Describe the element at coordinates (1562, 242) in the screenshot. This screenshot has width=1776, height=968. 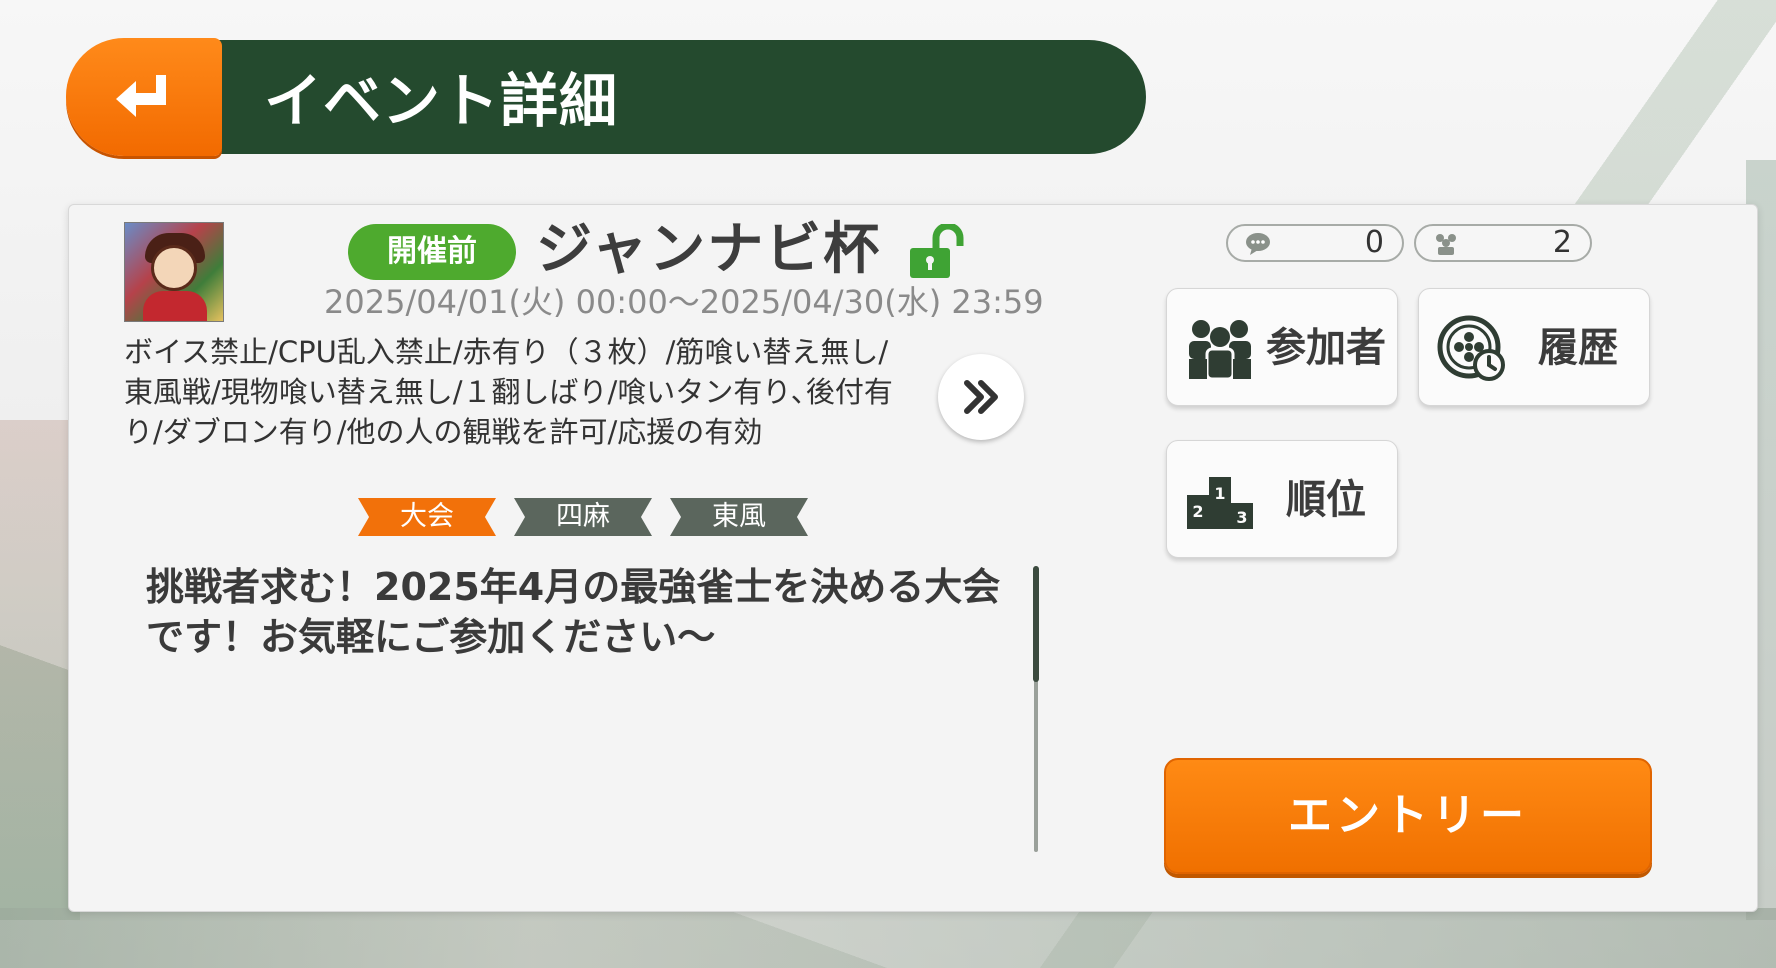
I see `participant-count: 2` at that location.